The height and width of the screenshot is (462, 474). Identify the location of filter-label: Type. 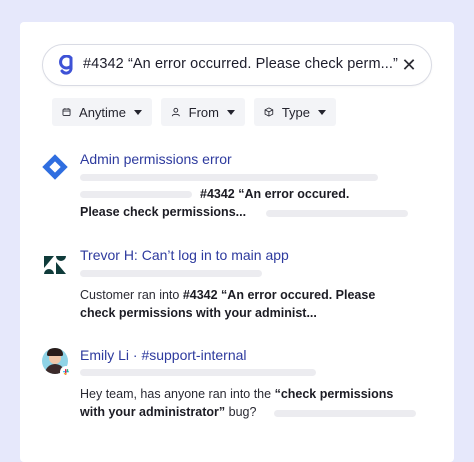
(295, 112).